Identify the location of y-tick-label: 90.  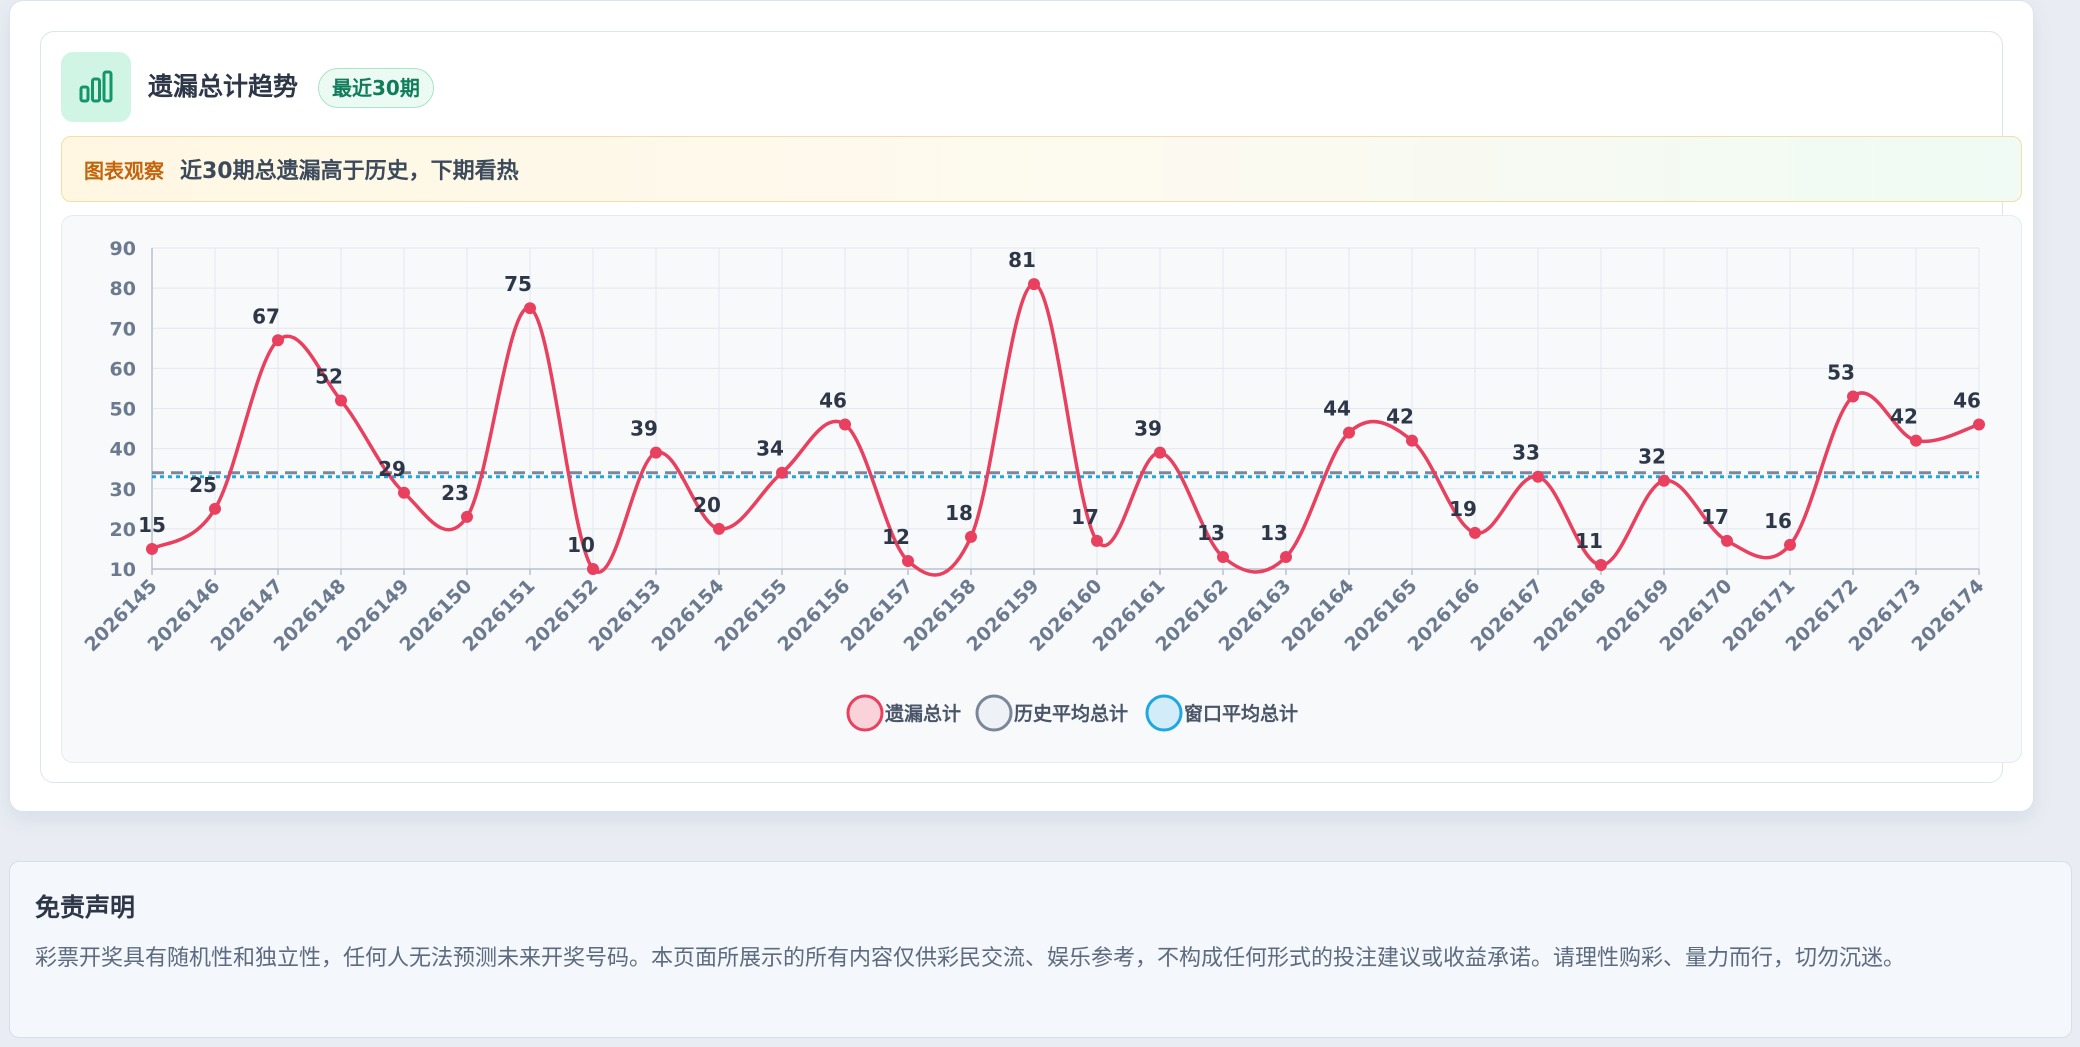
(123, 249).